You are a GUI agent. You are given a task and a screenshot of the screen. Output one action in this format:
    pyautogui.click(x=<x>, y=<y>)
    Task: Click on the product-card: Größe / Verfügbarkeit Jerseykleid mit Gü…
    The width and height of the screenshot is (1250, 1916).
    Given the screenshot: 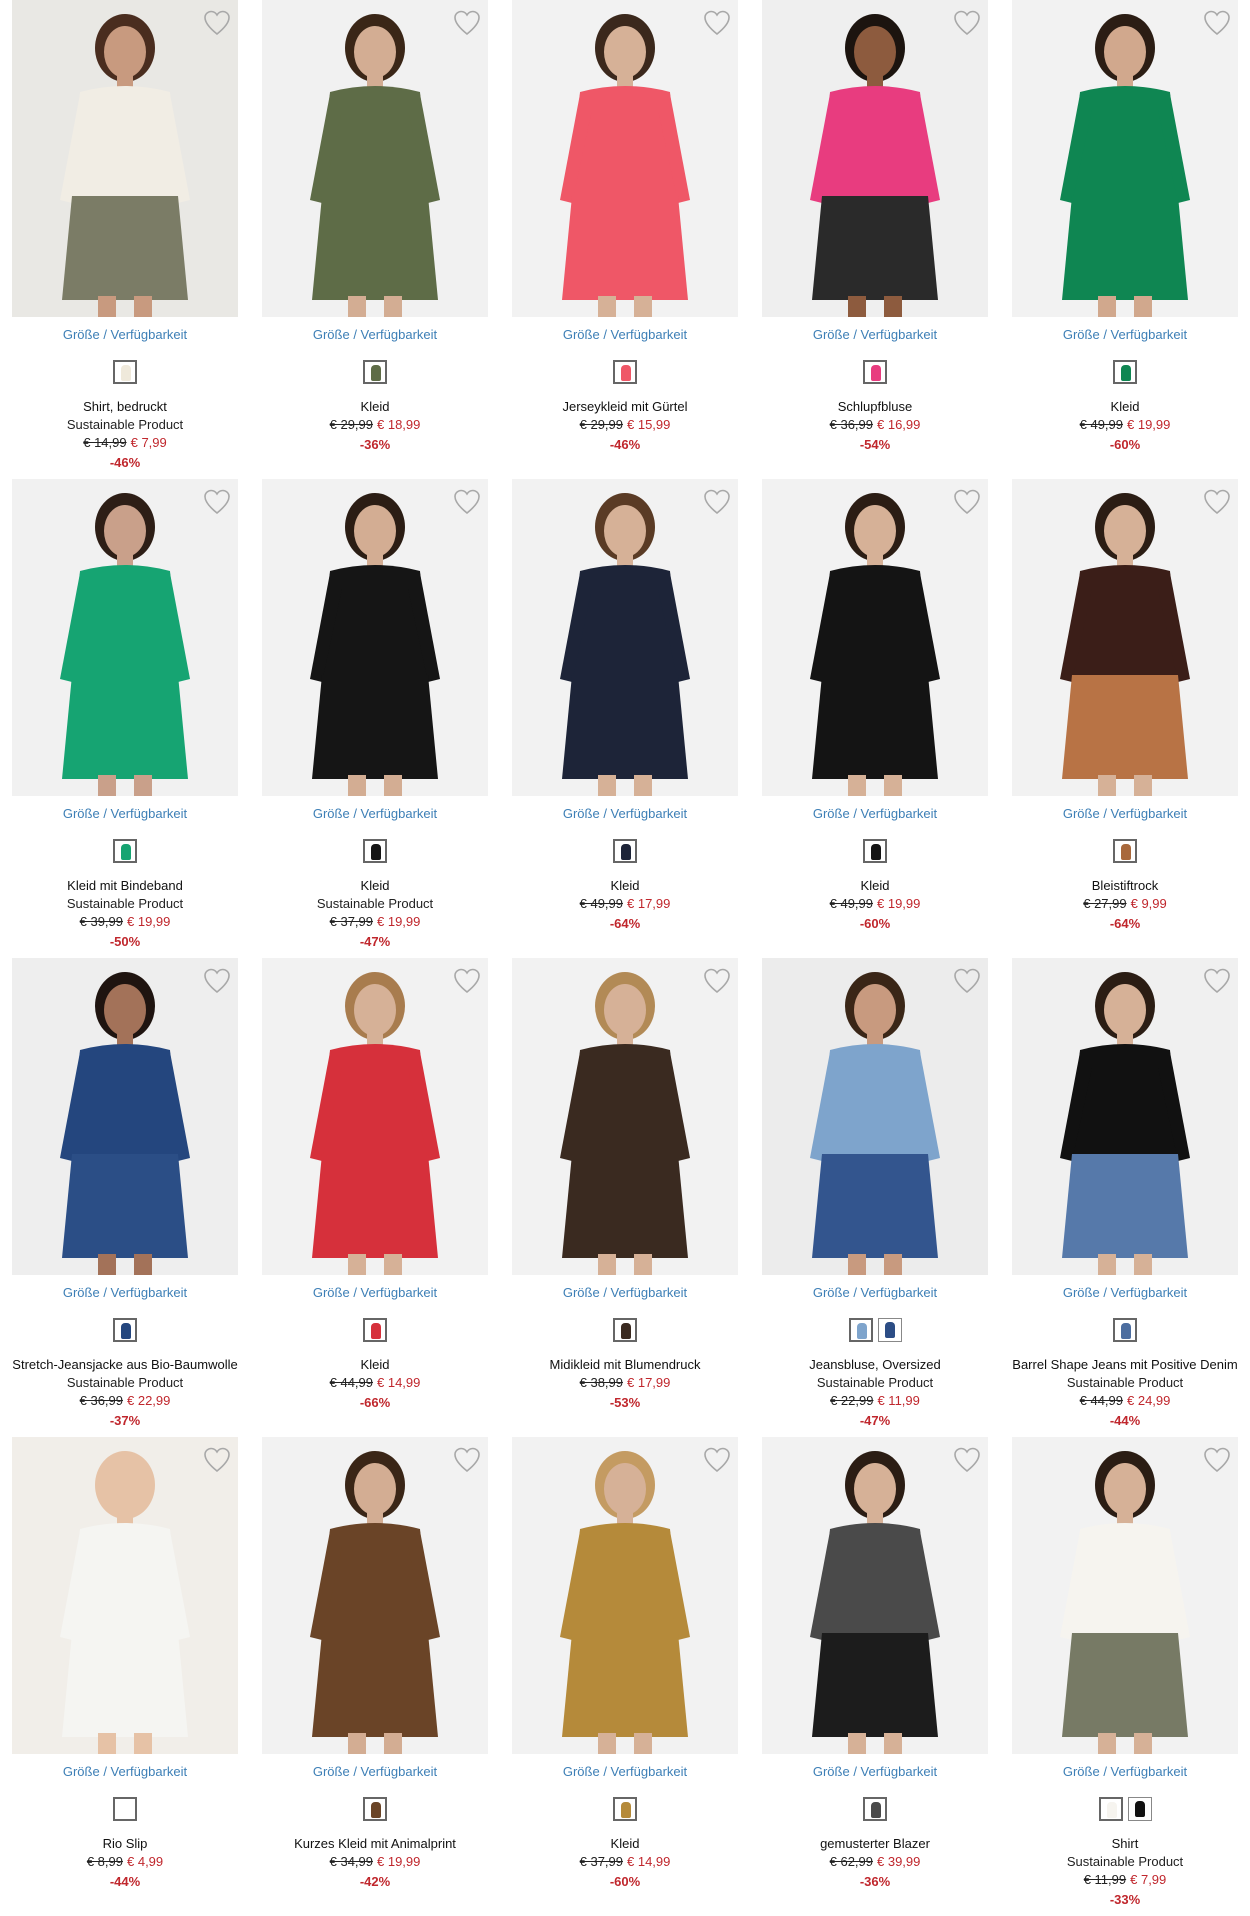 What is the action you would take?
    pyautogui.click(x=625, y=239)
    